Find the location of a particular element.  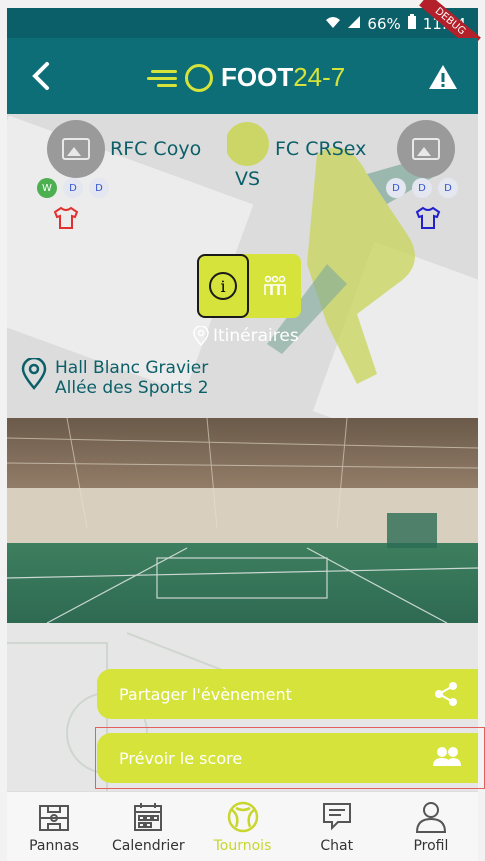

share-event-button: Partager l'évènement is located at coordinates (287, 694).